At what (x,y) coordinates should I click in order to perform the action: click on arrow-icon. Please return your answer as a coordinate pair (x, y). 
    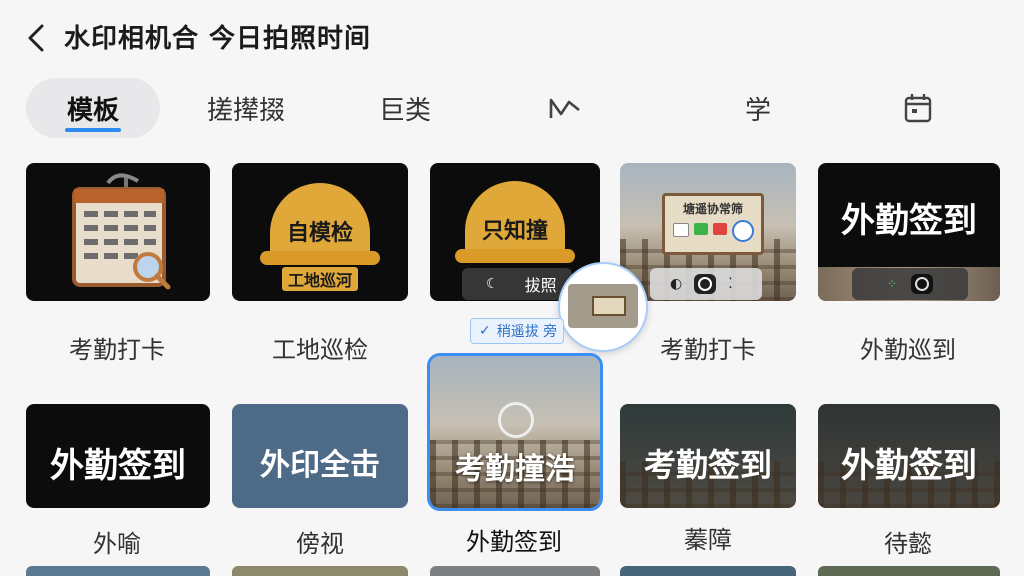
    Looking at the image, I should click on (564, 108).